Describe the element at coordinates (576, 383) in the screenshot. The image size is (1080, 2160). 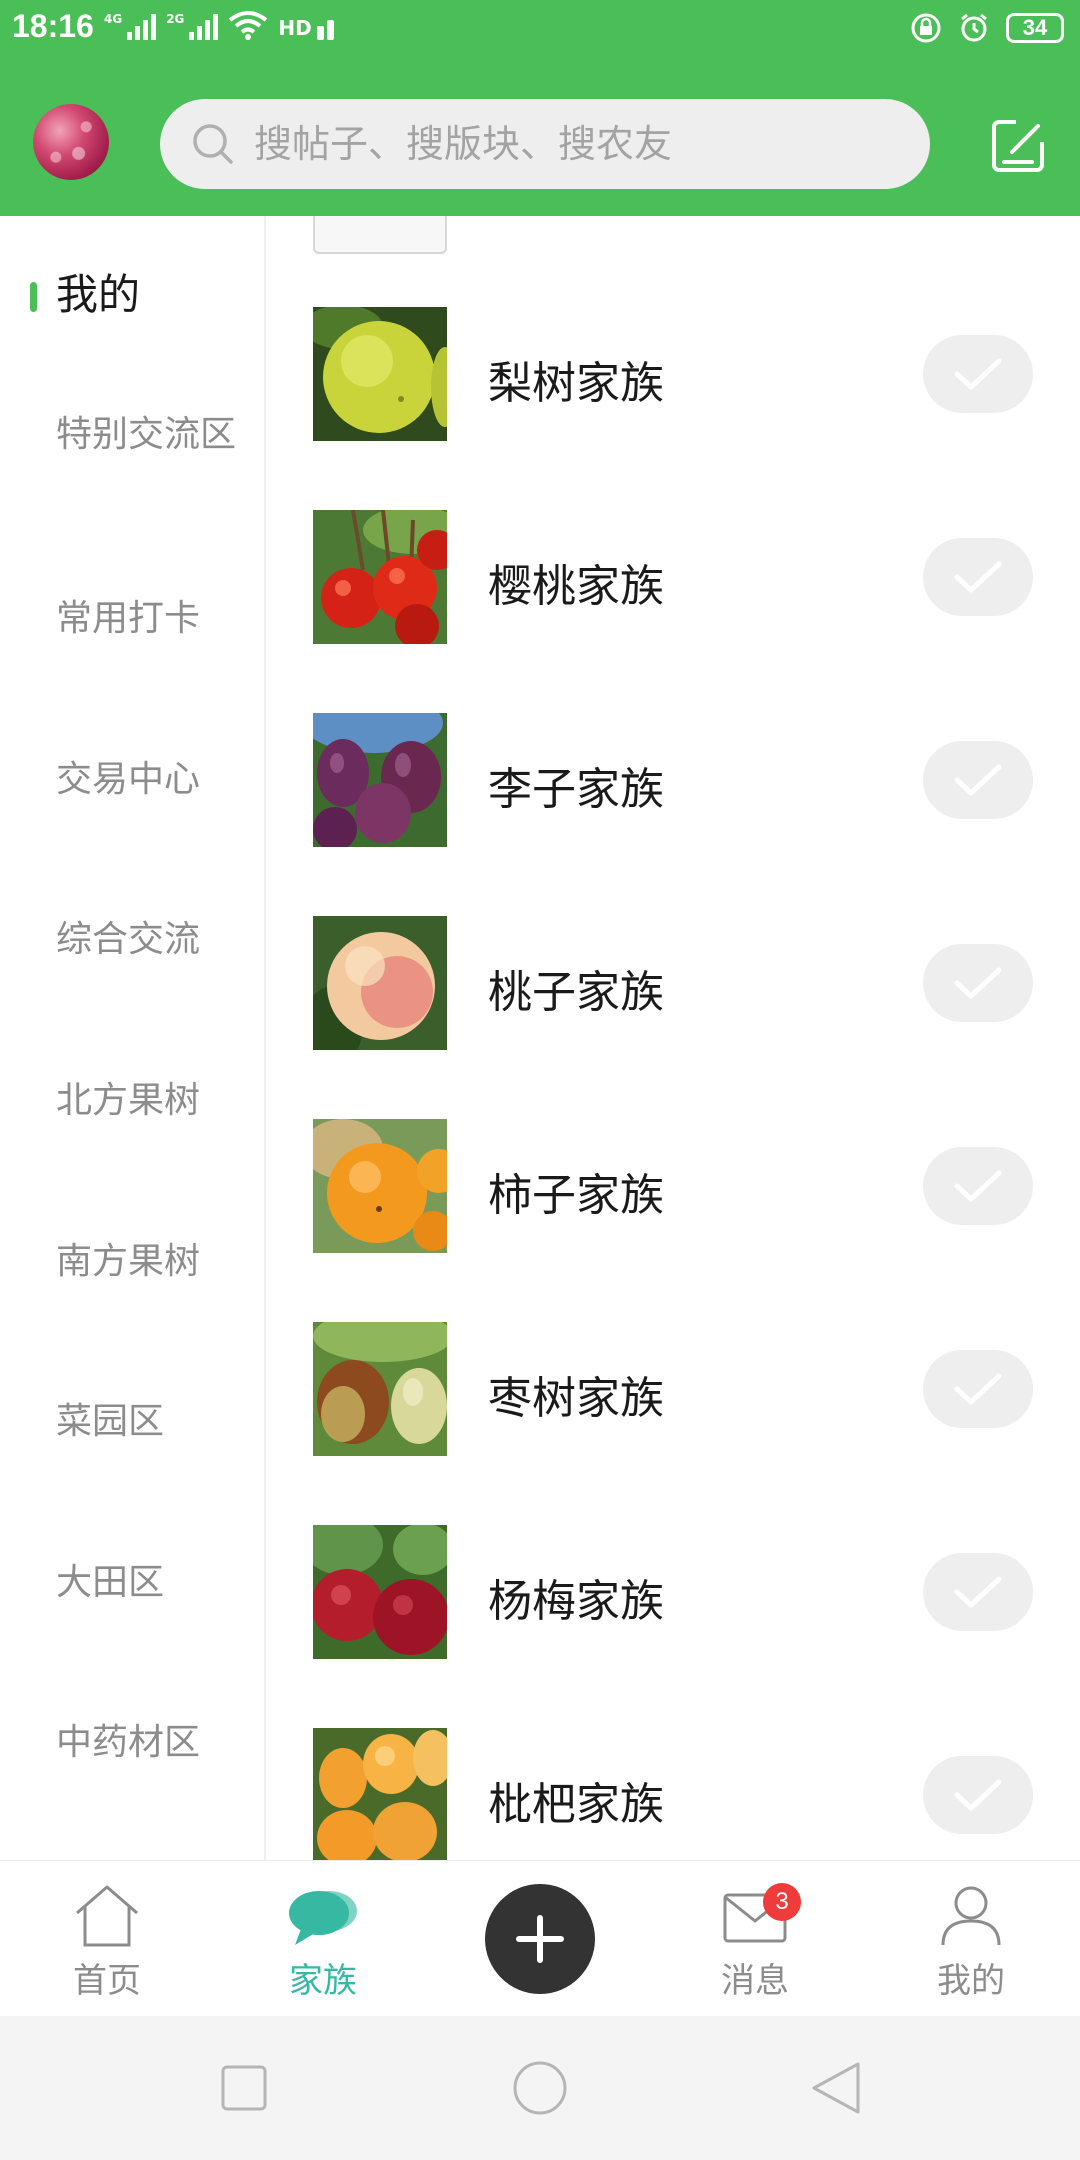
I see `family-name: 梨树家族` at that location.